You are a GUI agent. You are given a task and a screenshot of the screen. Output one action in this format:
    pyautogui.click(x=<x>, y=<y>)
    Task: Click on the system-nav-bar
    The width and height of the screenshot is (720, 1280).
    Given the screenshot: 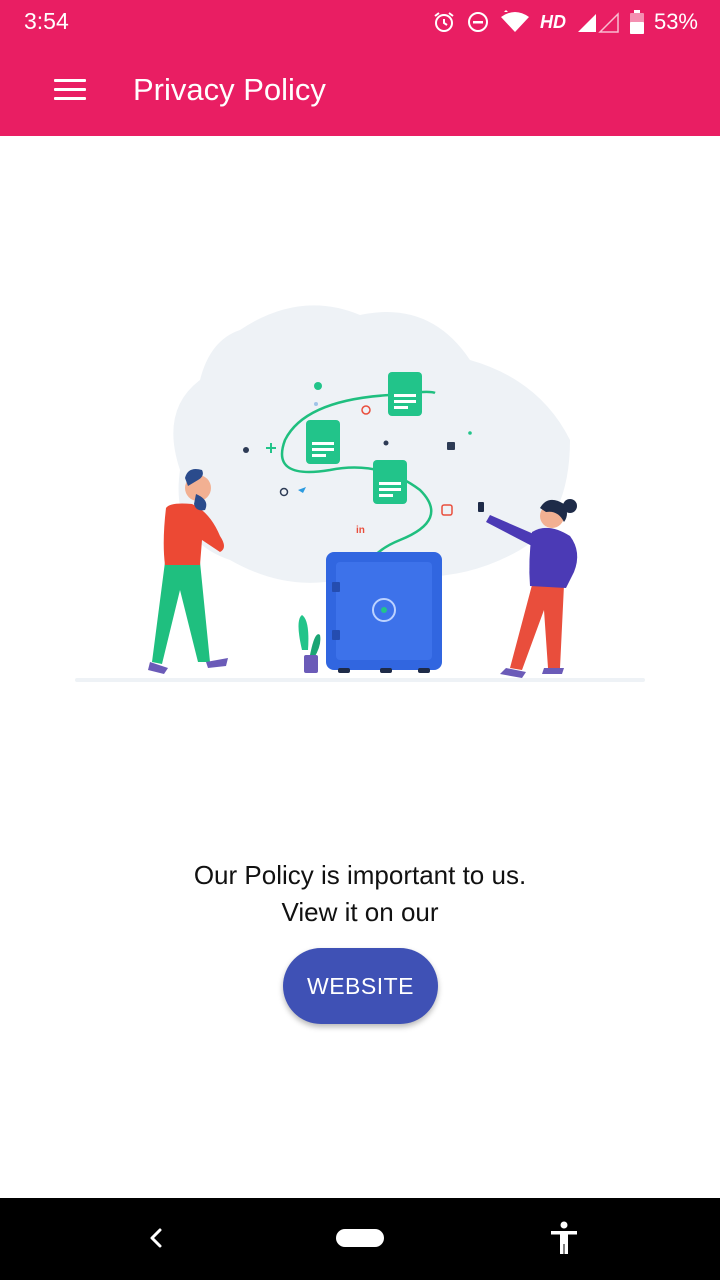 What is the action you would take?
    pyautogui.click(x=360, y=1239)
    